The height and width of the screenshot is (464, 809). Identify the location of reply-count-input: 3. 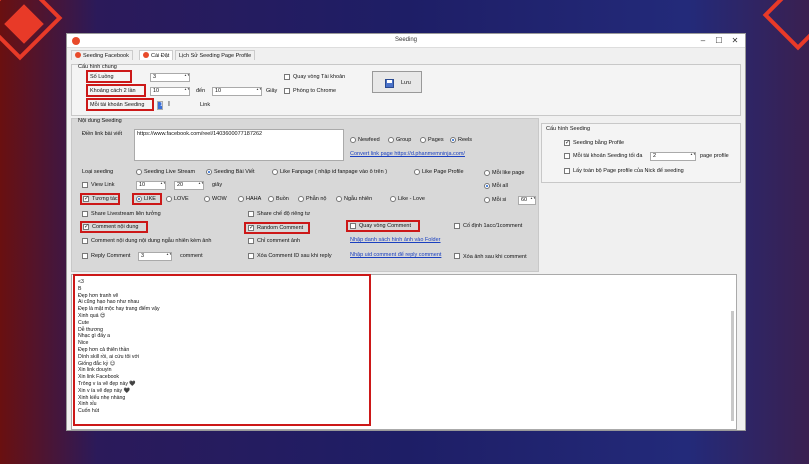
(155, 256).